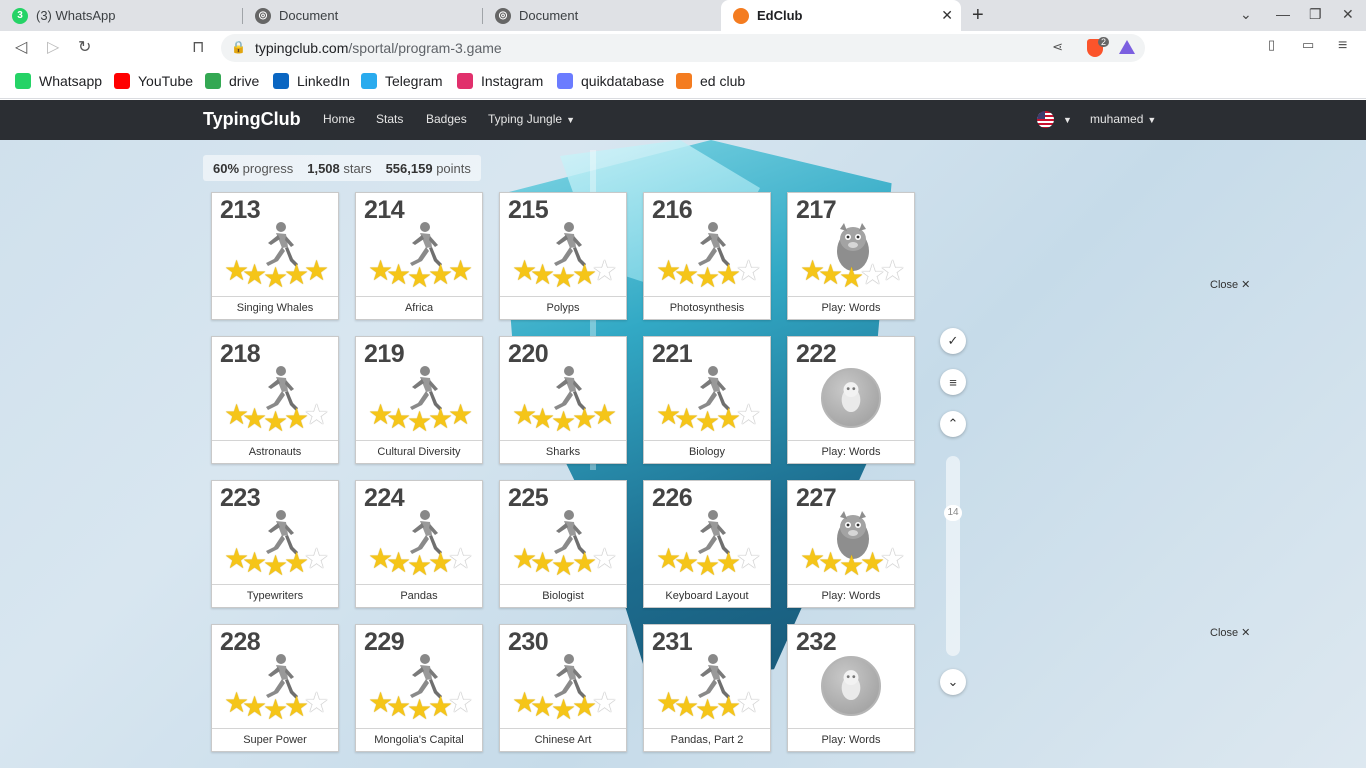  Describe the element at coordinates (563, 688) in the screenshot. I see `lesson-card: 230 ★ ★ ★ ★ ★ Chinese Art` at that location.